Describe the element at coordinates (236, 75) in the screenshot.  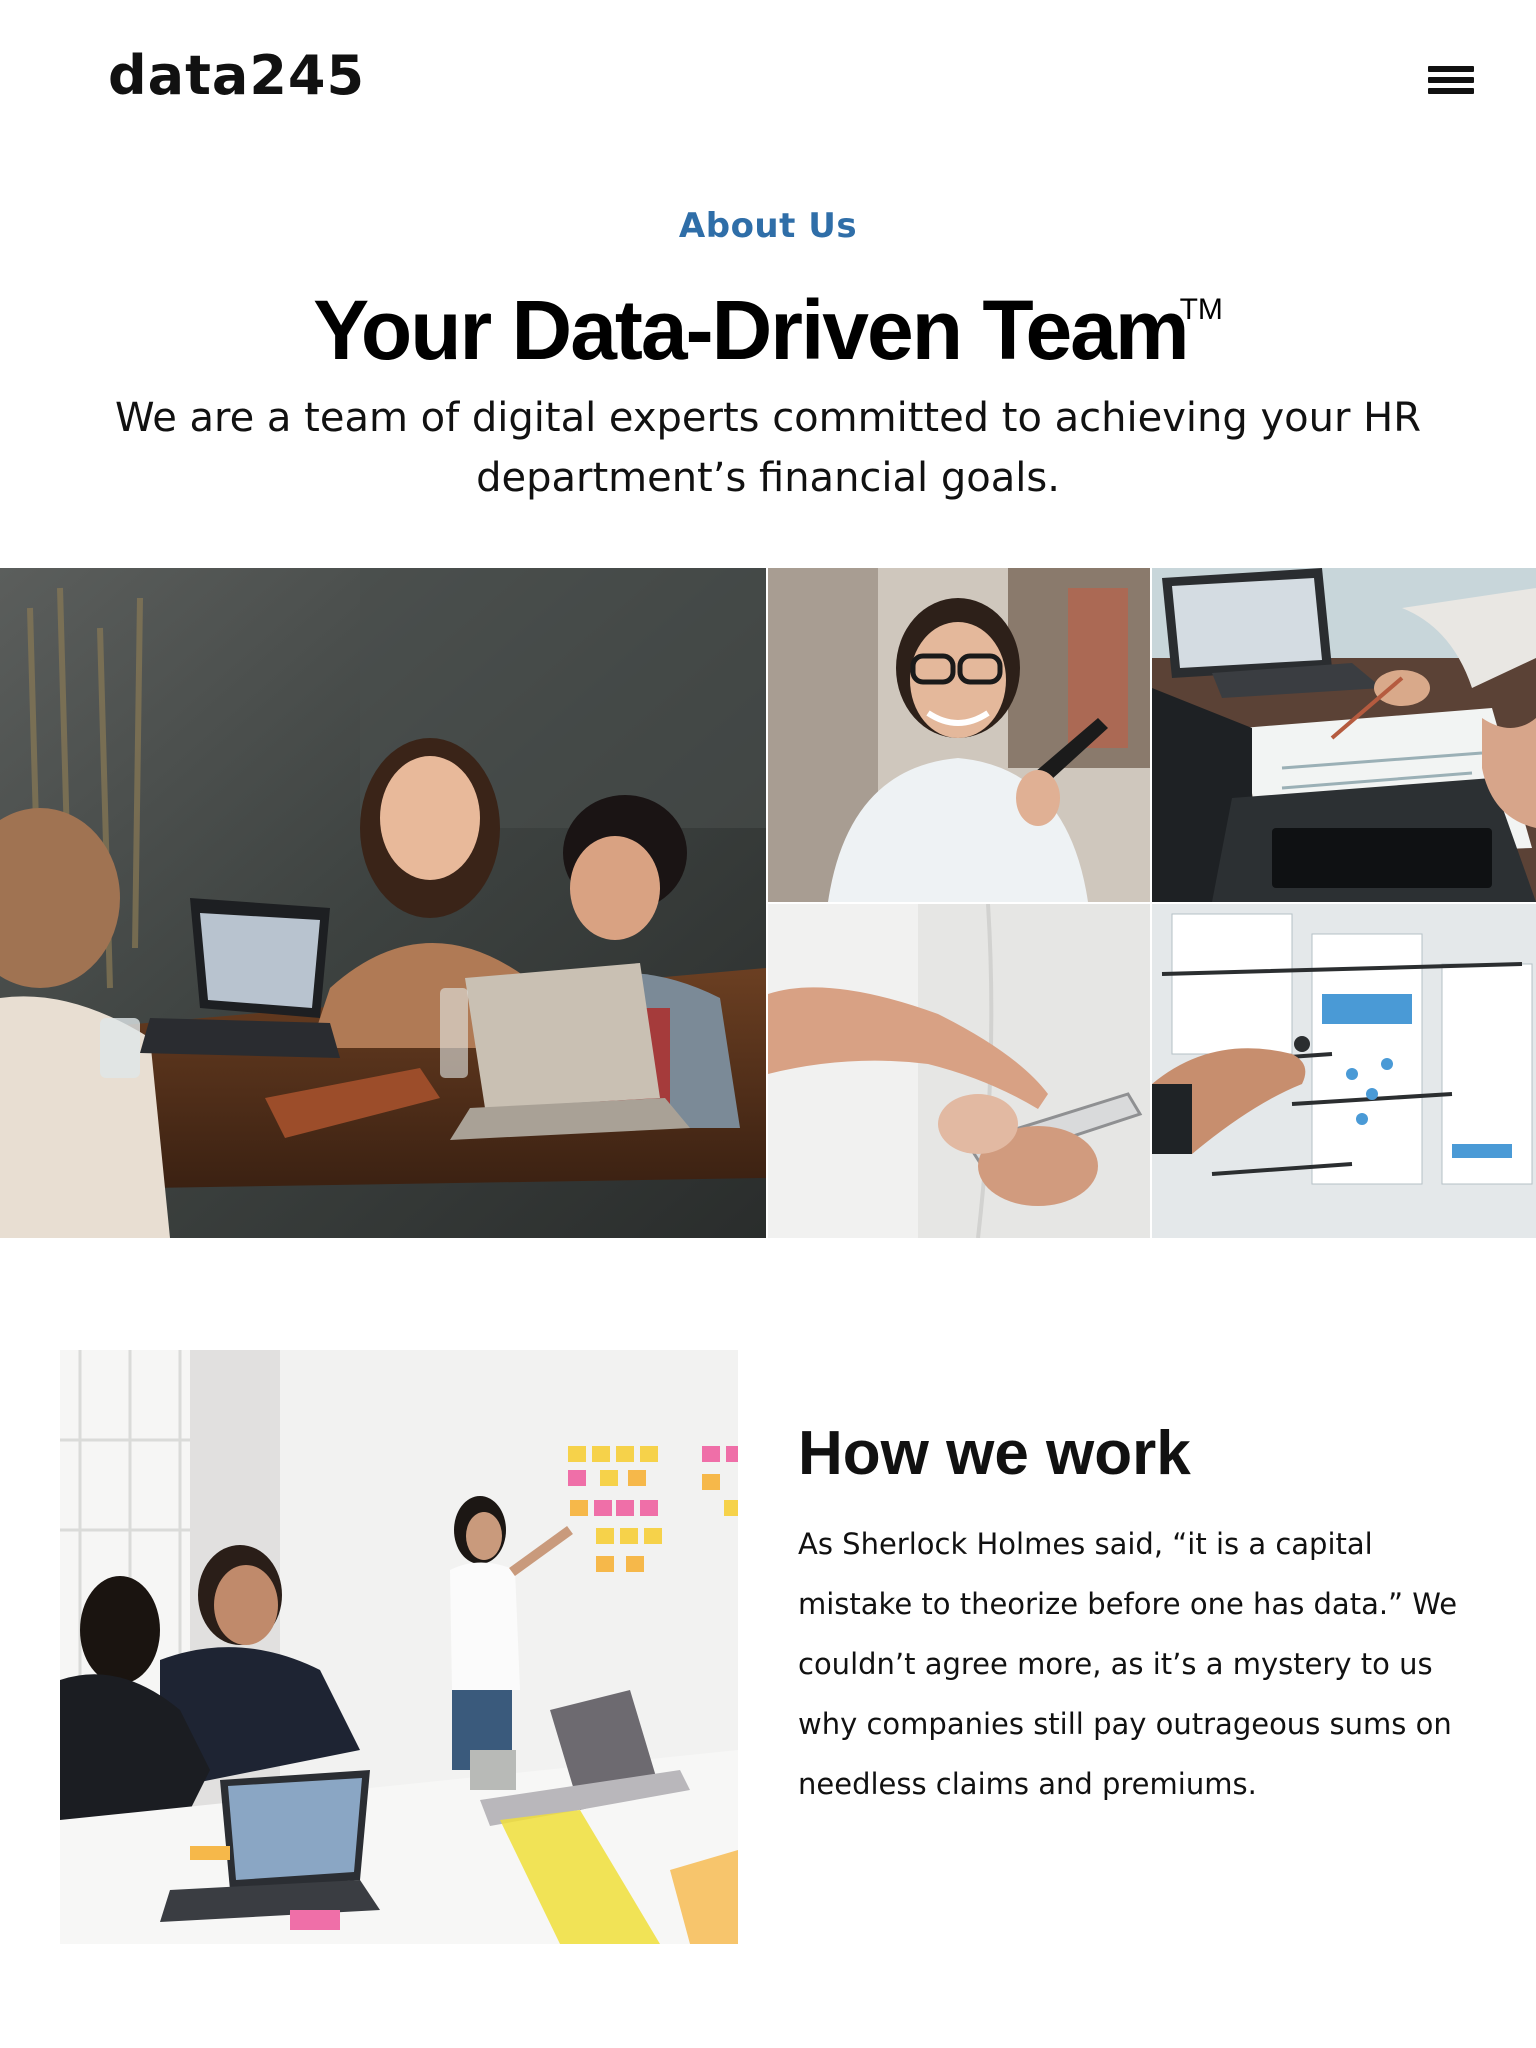
I see `logo: data245` at that location.